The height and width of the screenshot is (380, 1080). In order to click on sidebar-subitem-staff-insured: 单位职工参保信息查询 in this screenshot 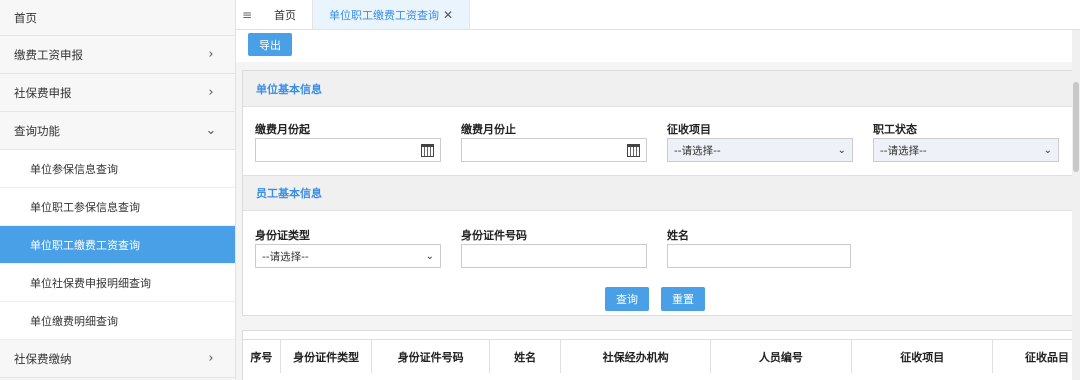, I will do `click(117, 207)`.